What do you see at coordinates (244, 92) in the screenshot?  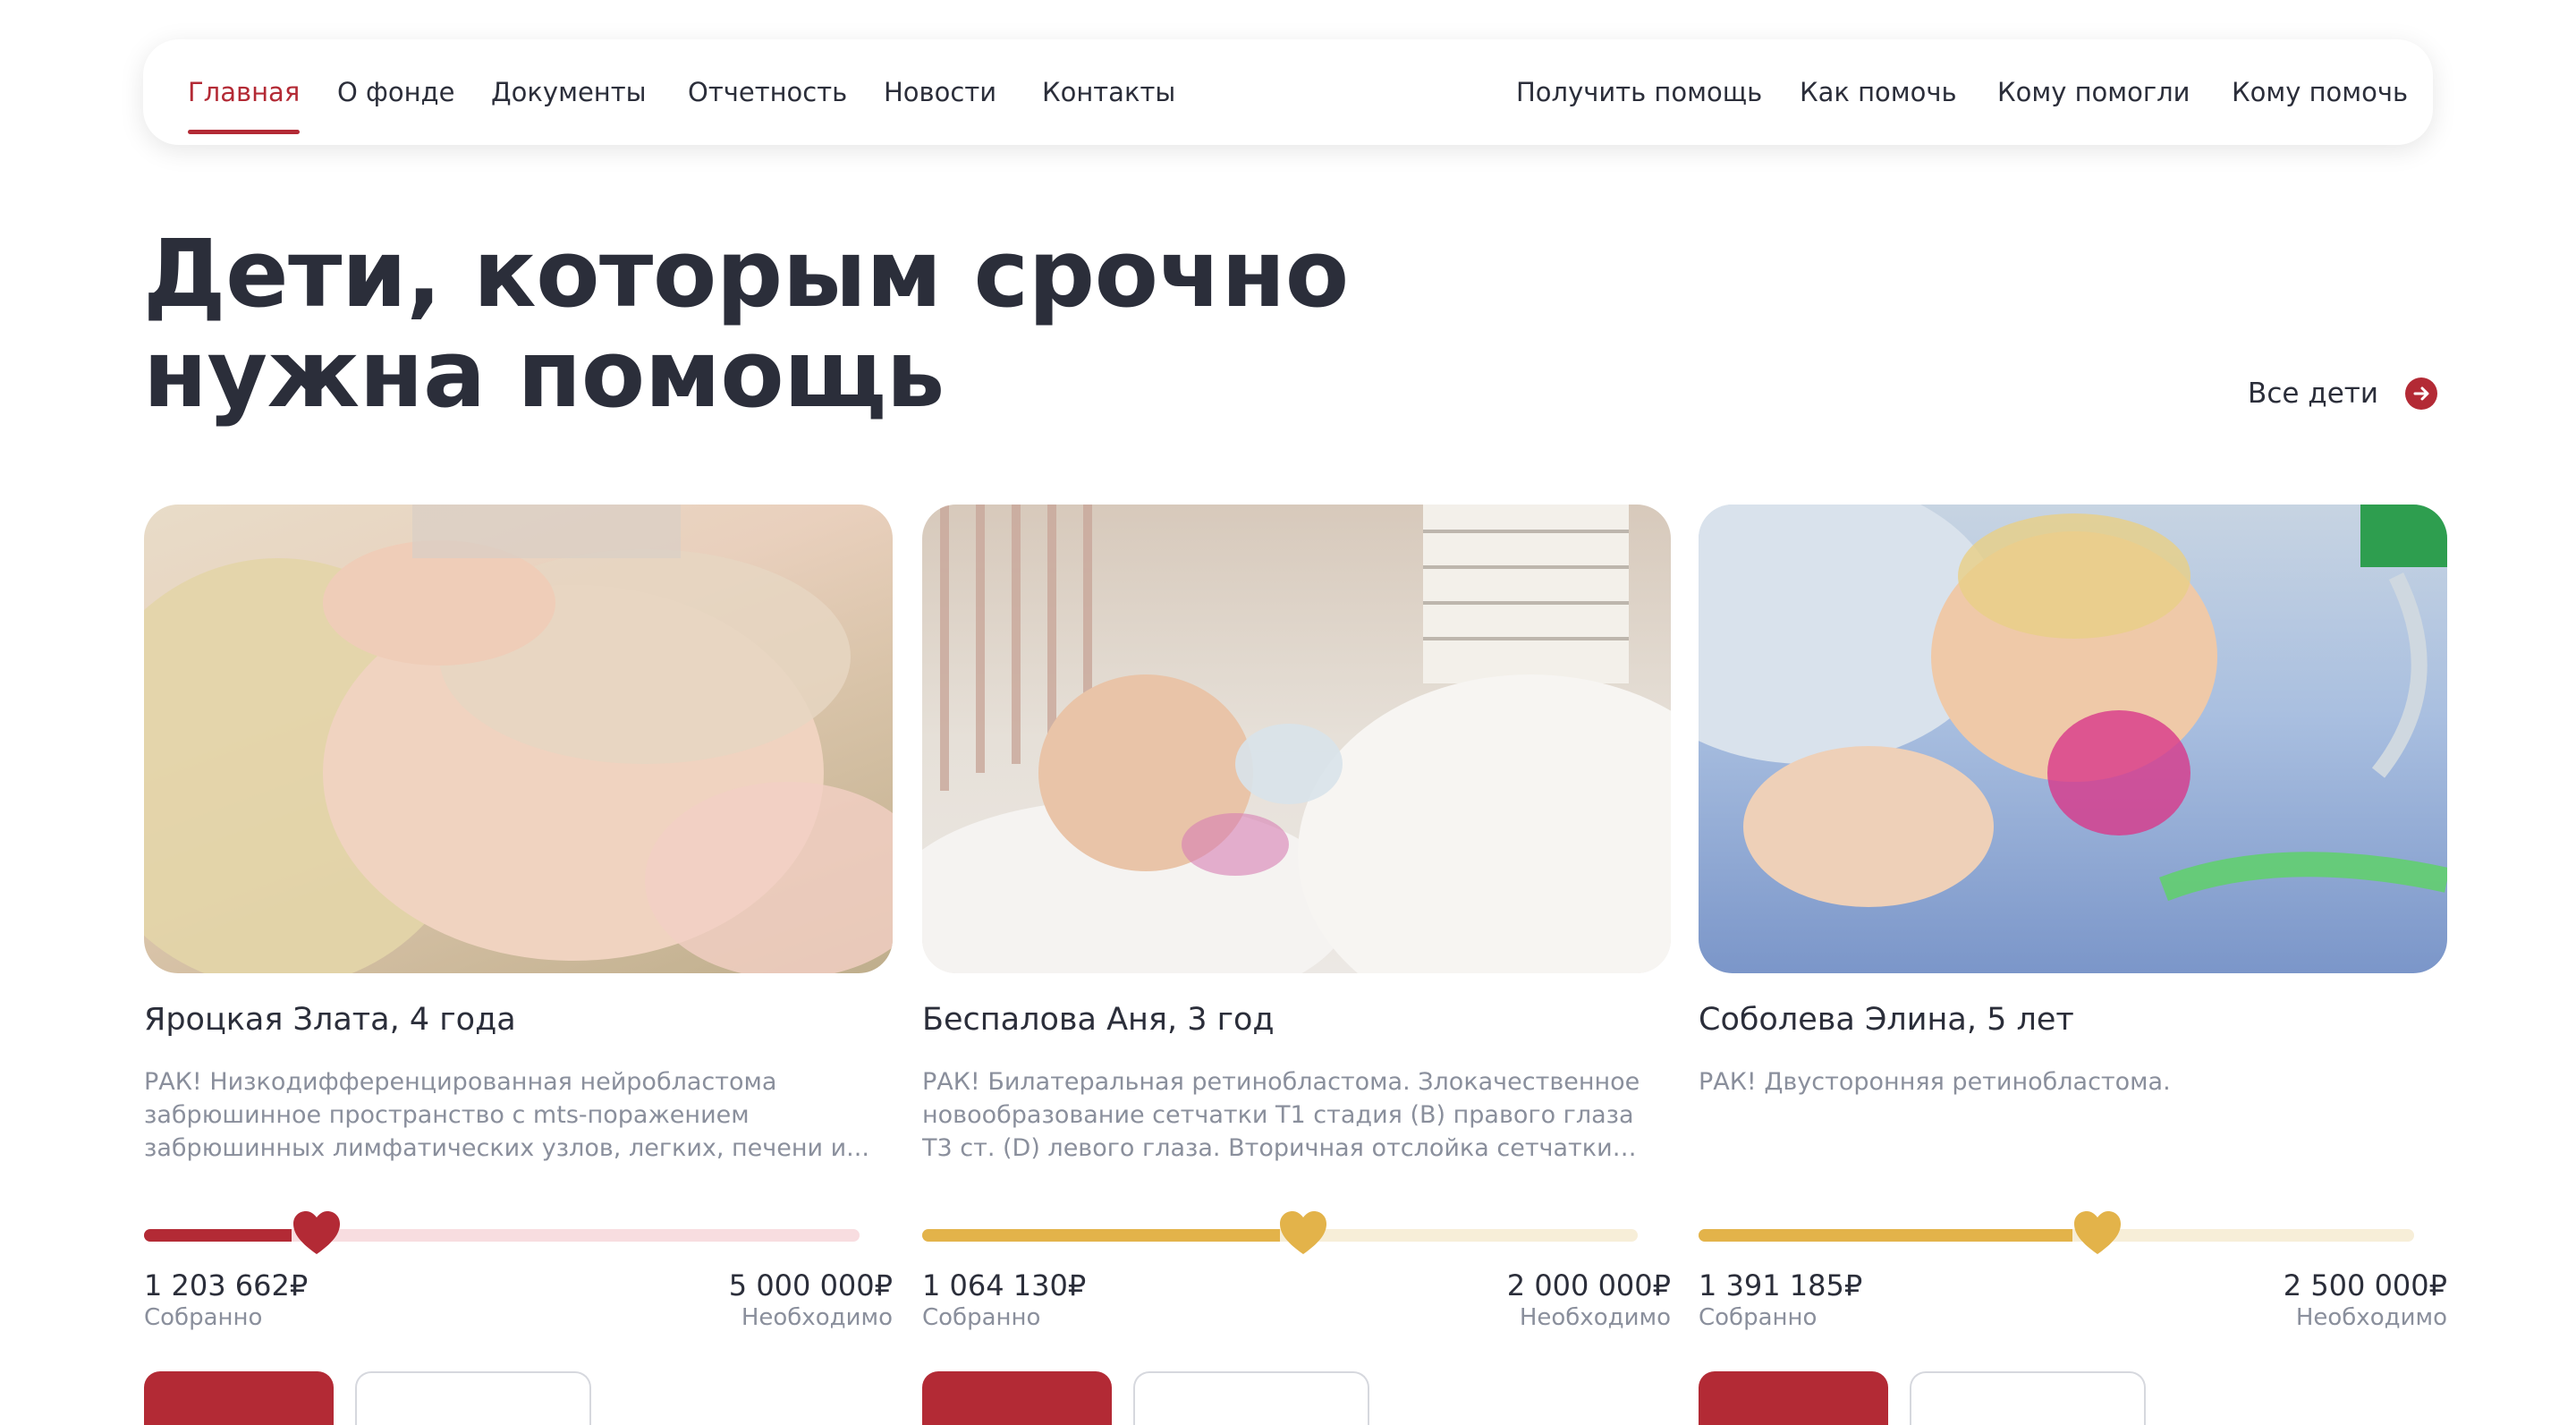 I see `nav-link-home: Главная` at bounding box center [244, 92].